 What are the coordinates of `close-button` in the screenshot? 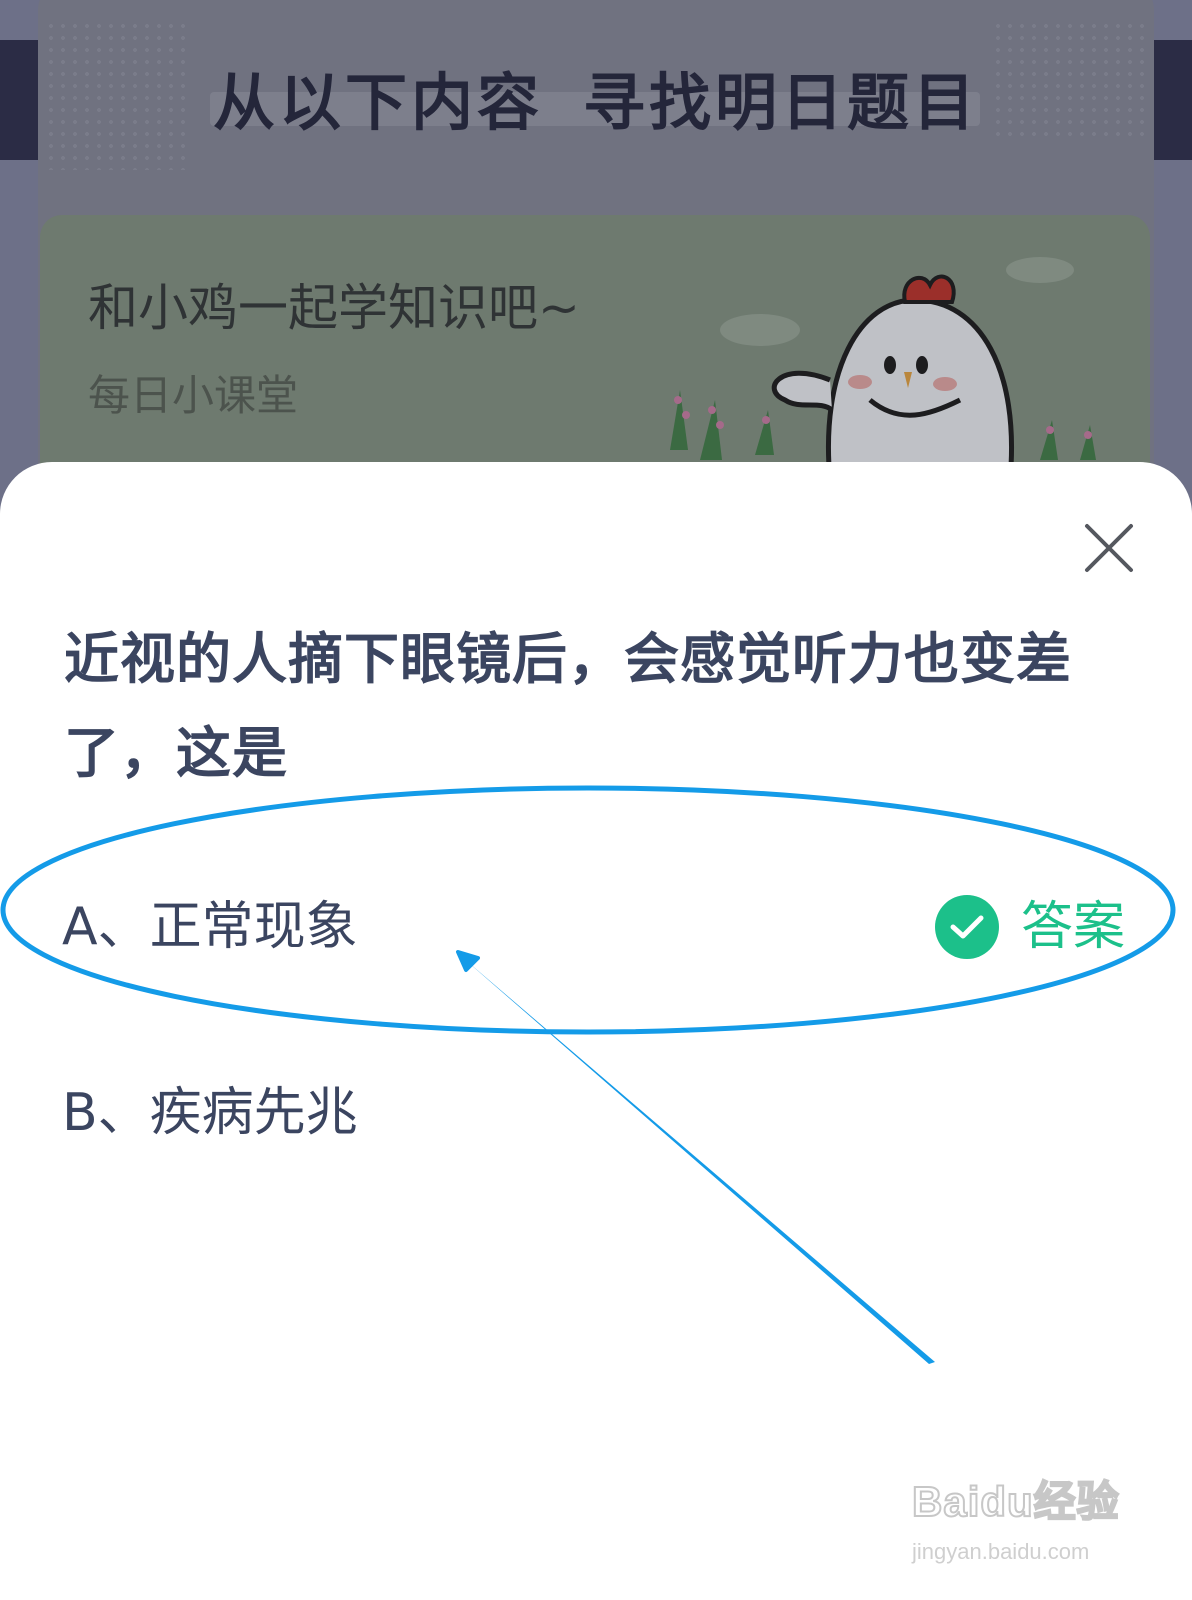 It's located at (1109, 548).